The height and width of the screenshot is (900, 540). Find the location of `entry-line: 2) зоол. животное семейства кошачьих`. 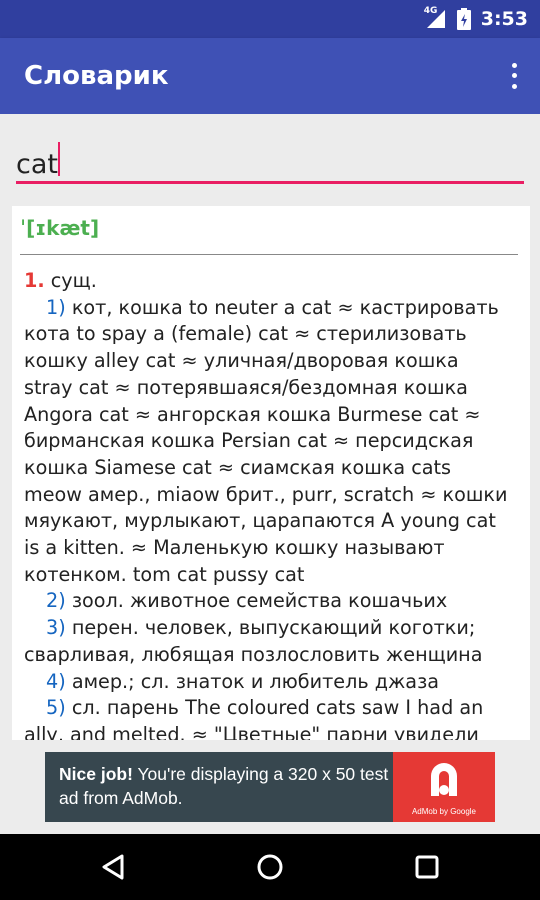

entry-line: 2) зоол. животное семейства кошачьих is located at coordinates (272, 601).